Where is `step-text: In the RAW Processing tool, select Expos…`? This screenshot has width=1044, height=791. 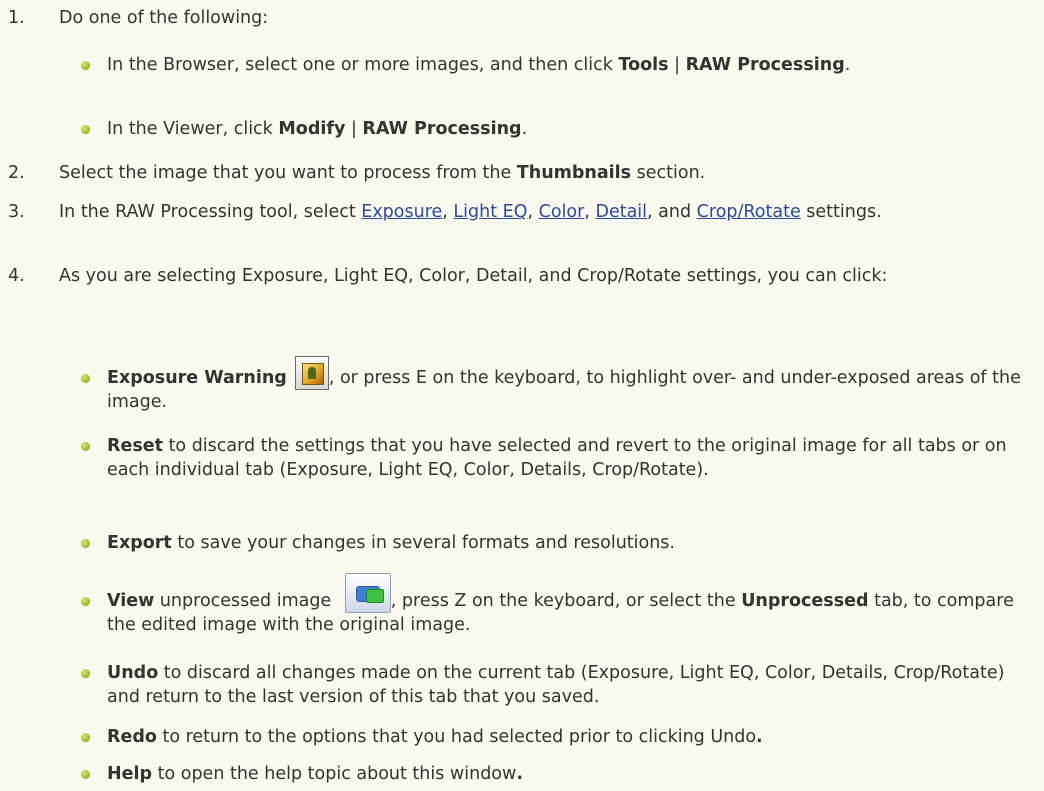 step-text: In the RAW Processing tool, select Expos… is located at coordinates (470, 212).